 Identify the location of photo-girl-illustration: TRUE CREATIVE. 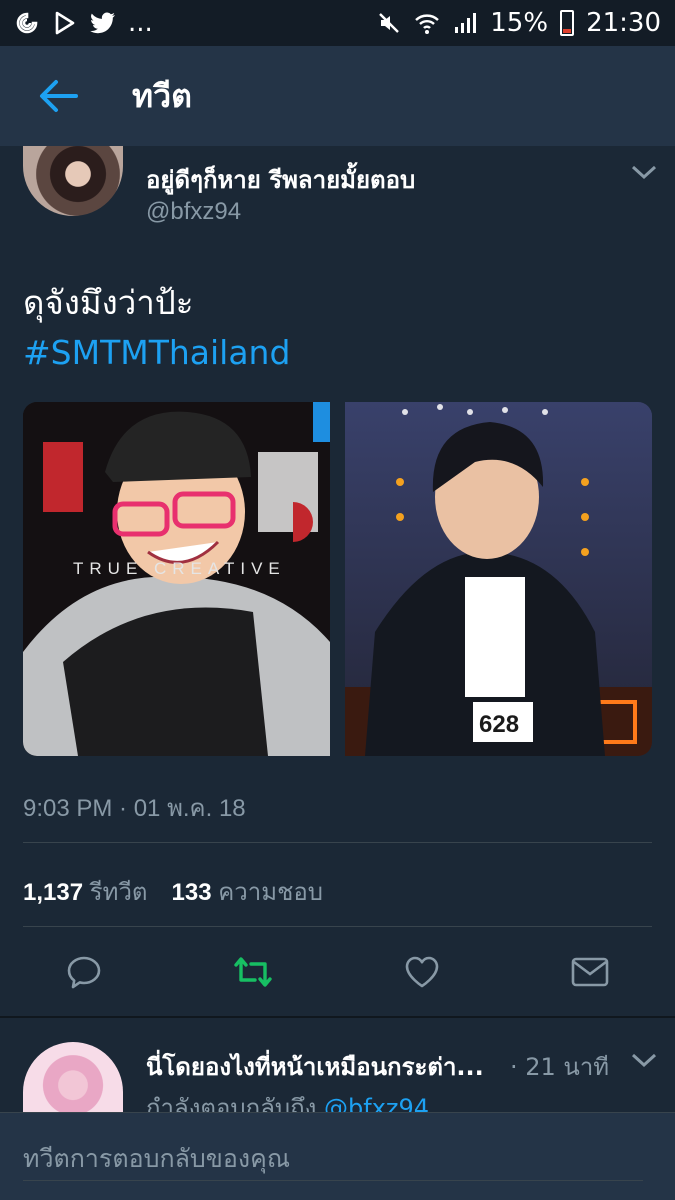
(176, 579).